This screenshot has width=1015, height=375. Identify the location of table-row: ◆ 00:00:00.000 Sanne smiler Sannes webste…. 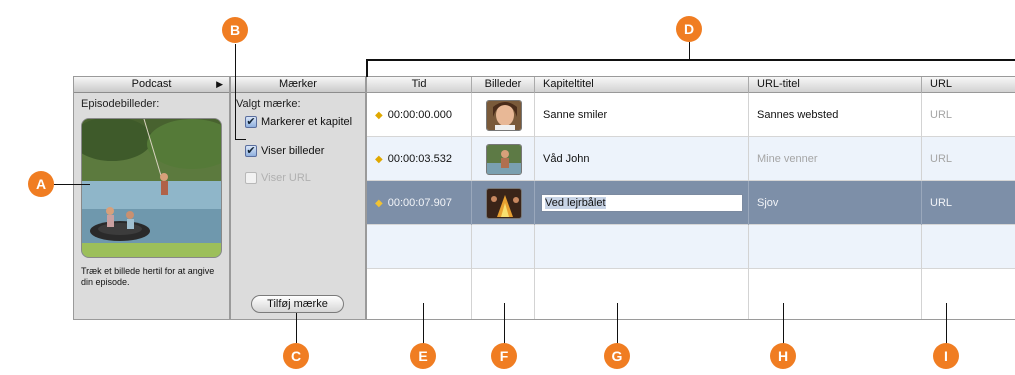
(691, 115).